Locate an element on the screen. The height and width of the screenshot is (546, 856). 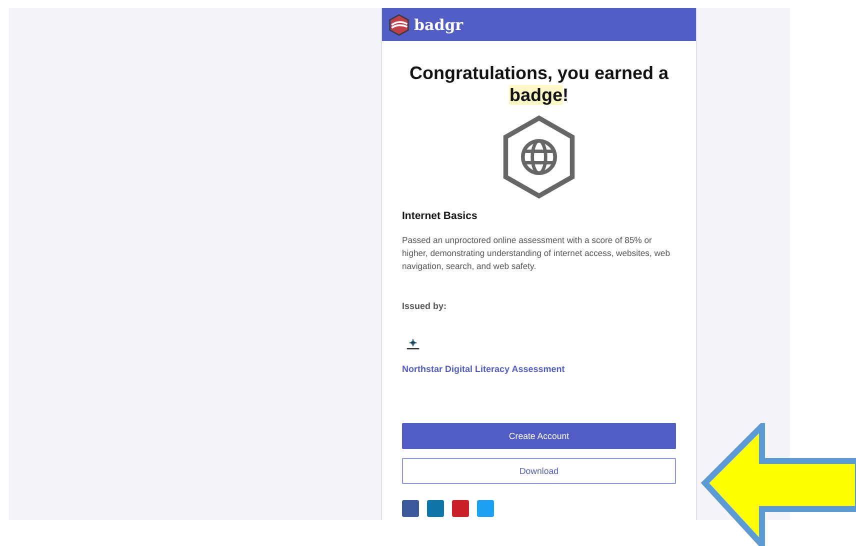
brand-name: badgr is located at coordinates (439, 25).